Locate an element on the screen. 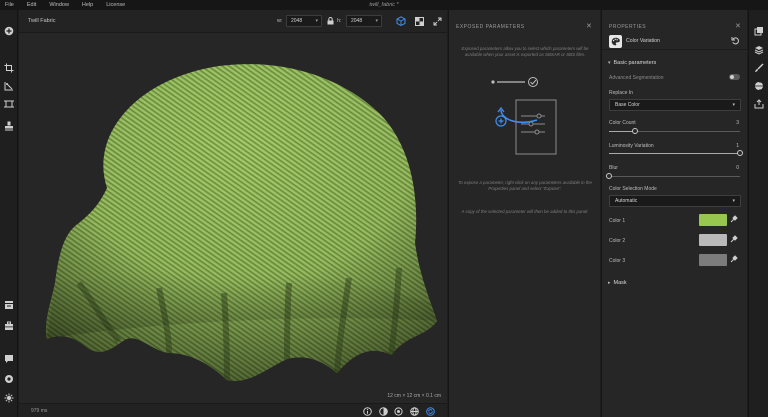  replace-in-value: Base Color is located at coordinates (627, 105).